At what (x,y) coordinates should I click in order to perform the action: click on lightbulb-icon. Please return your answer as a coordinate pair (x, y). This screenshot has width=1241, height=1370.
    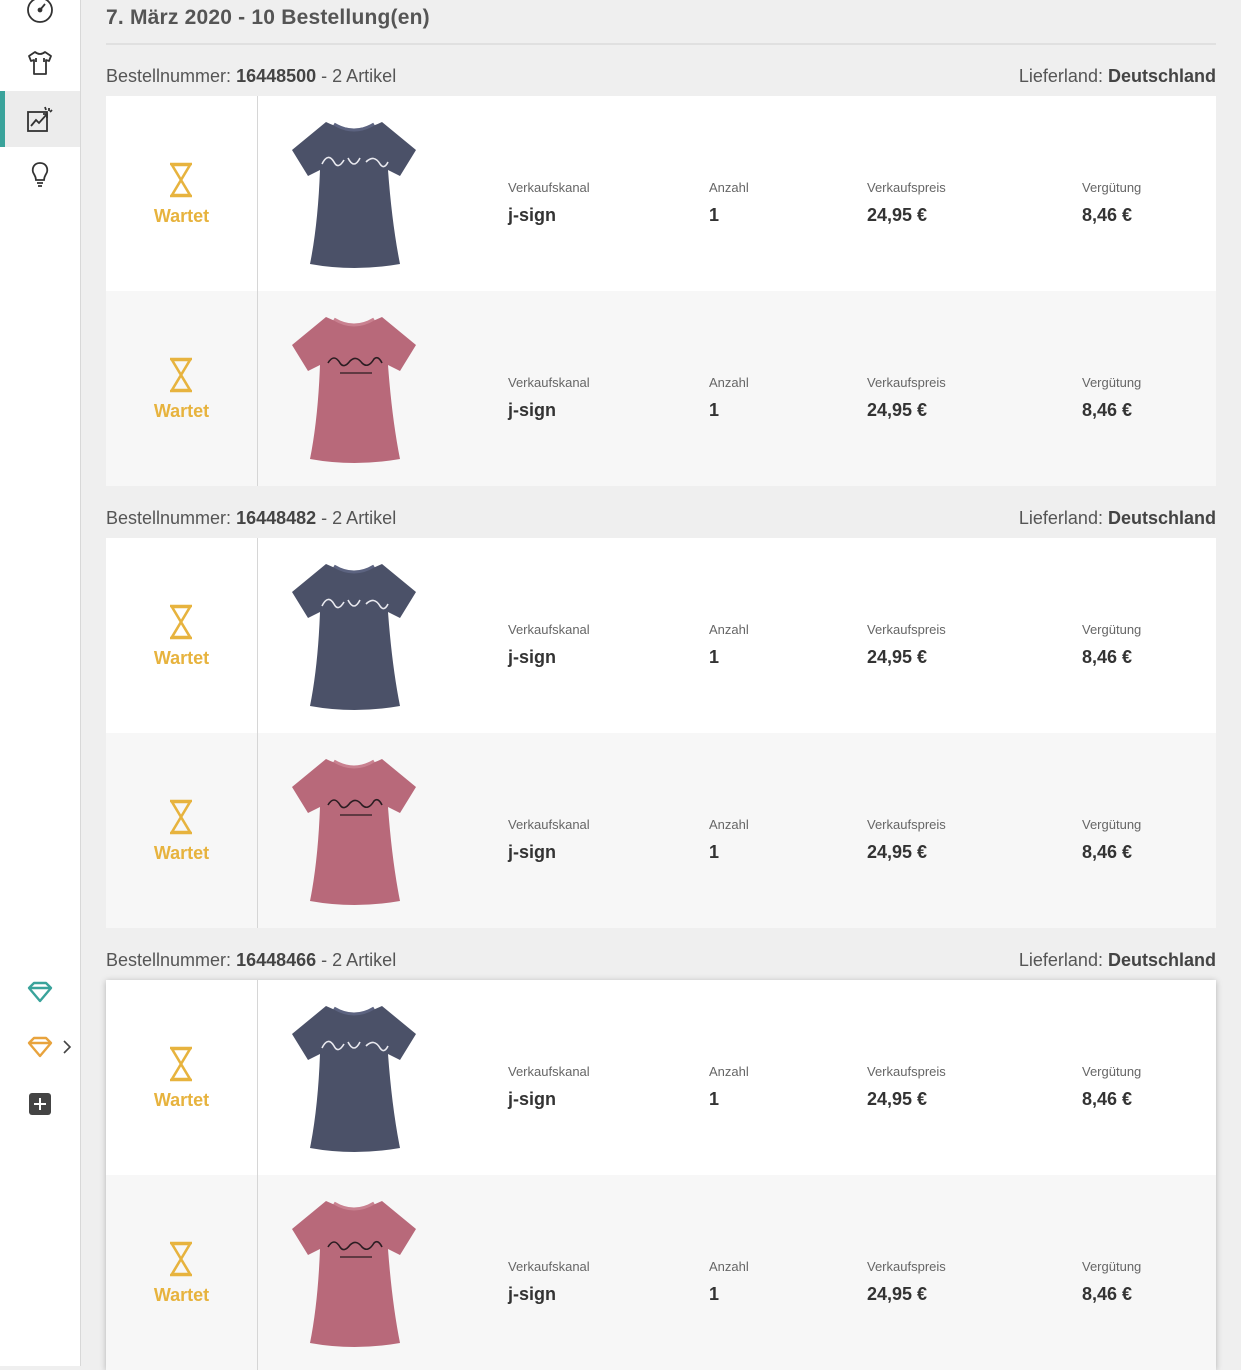
    Looking at the image, I should click on (40, 174).